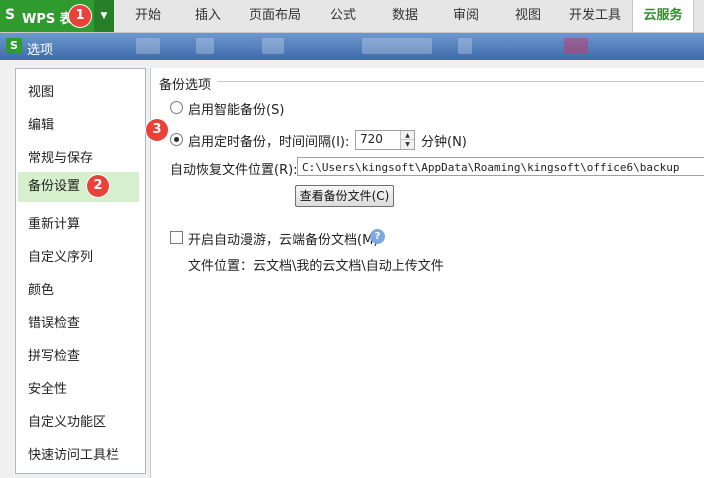  Describe the element at coordinates (236, 108) in the screenshot. I see `smart-backup-label: 启用智能备份(S)` at that location.